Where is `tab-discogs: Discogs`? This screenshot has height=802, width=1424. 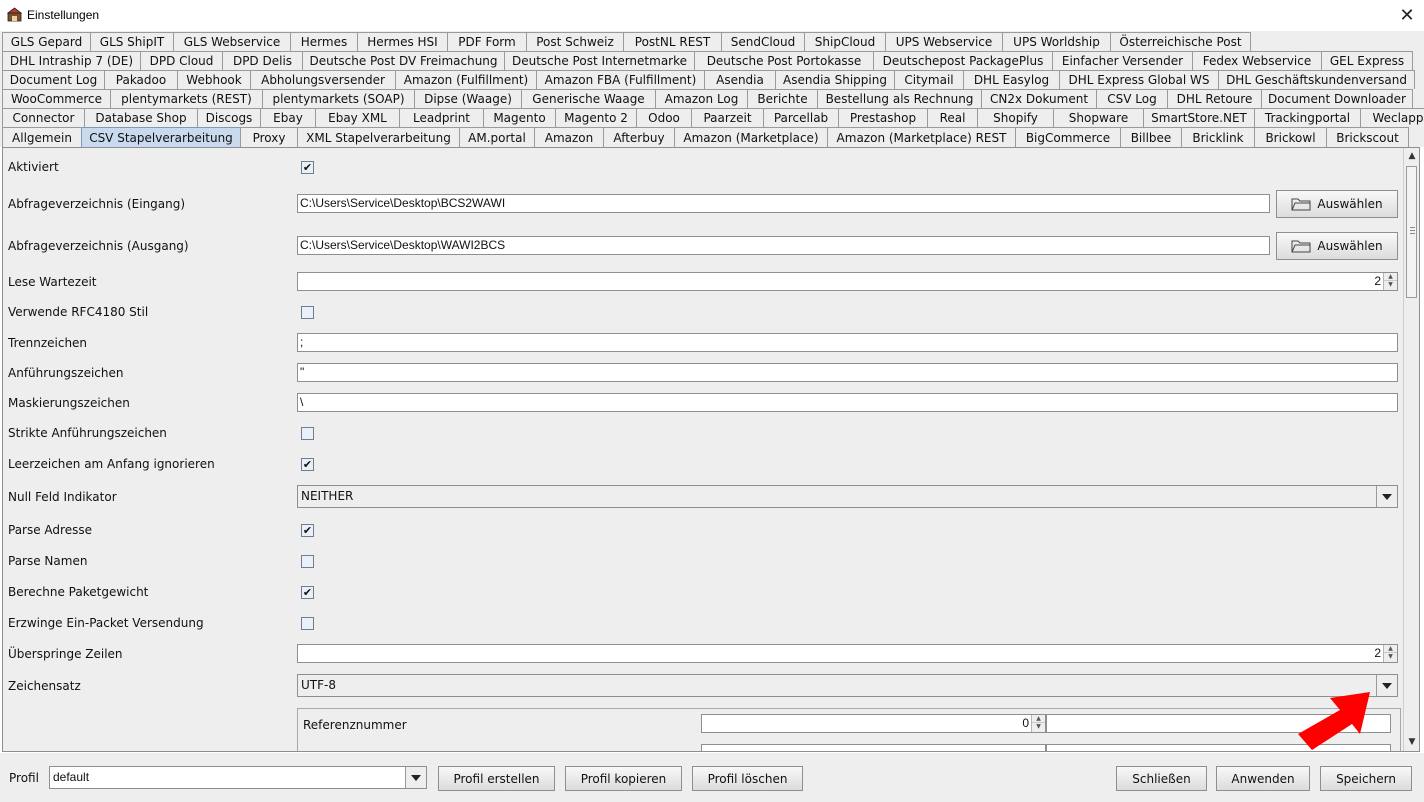
tab-discogs: Discogs is located at coordinates (229, 117).